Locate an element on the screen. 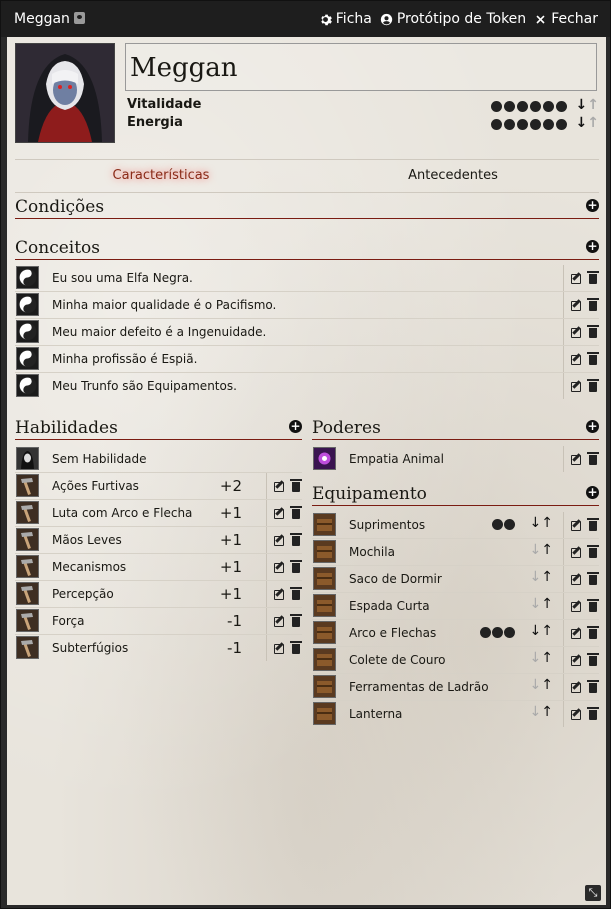 The width and height of the screenshot is (611, 909). actor-type-icon is located at coordinates (79, 18).